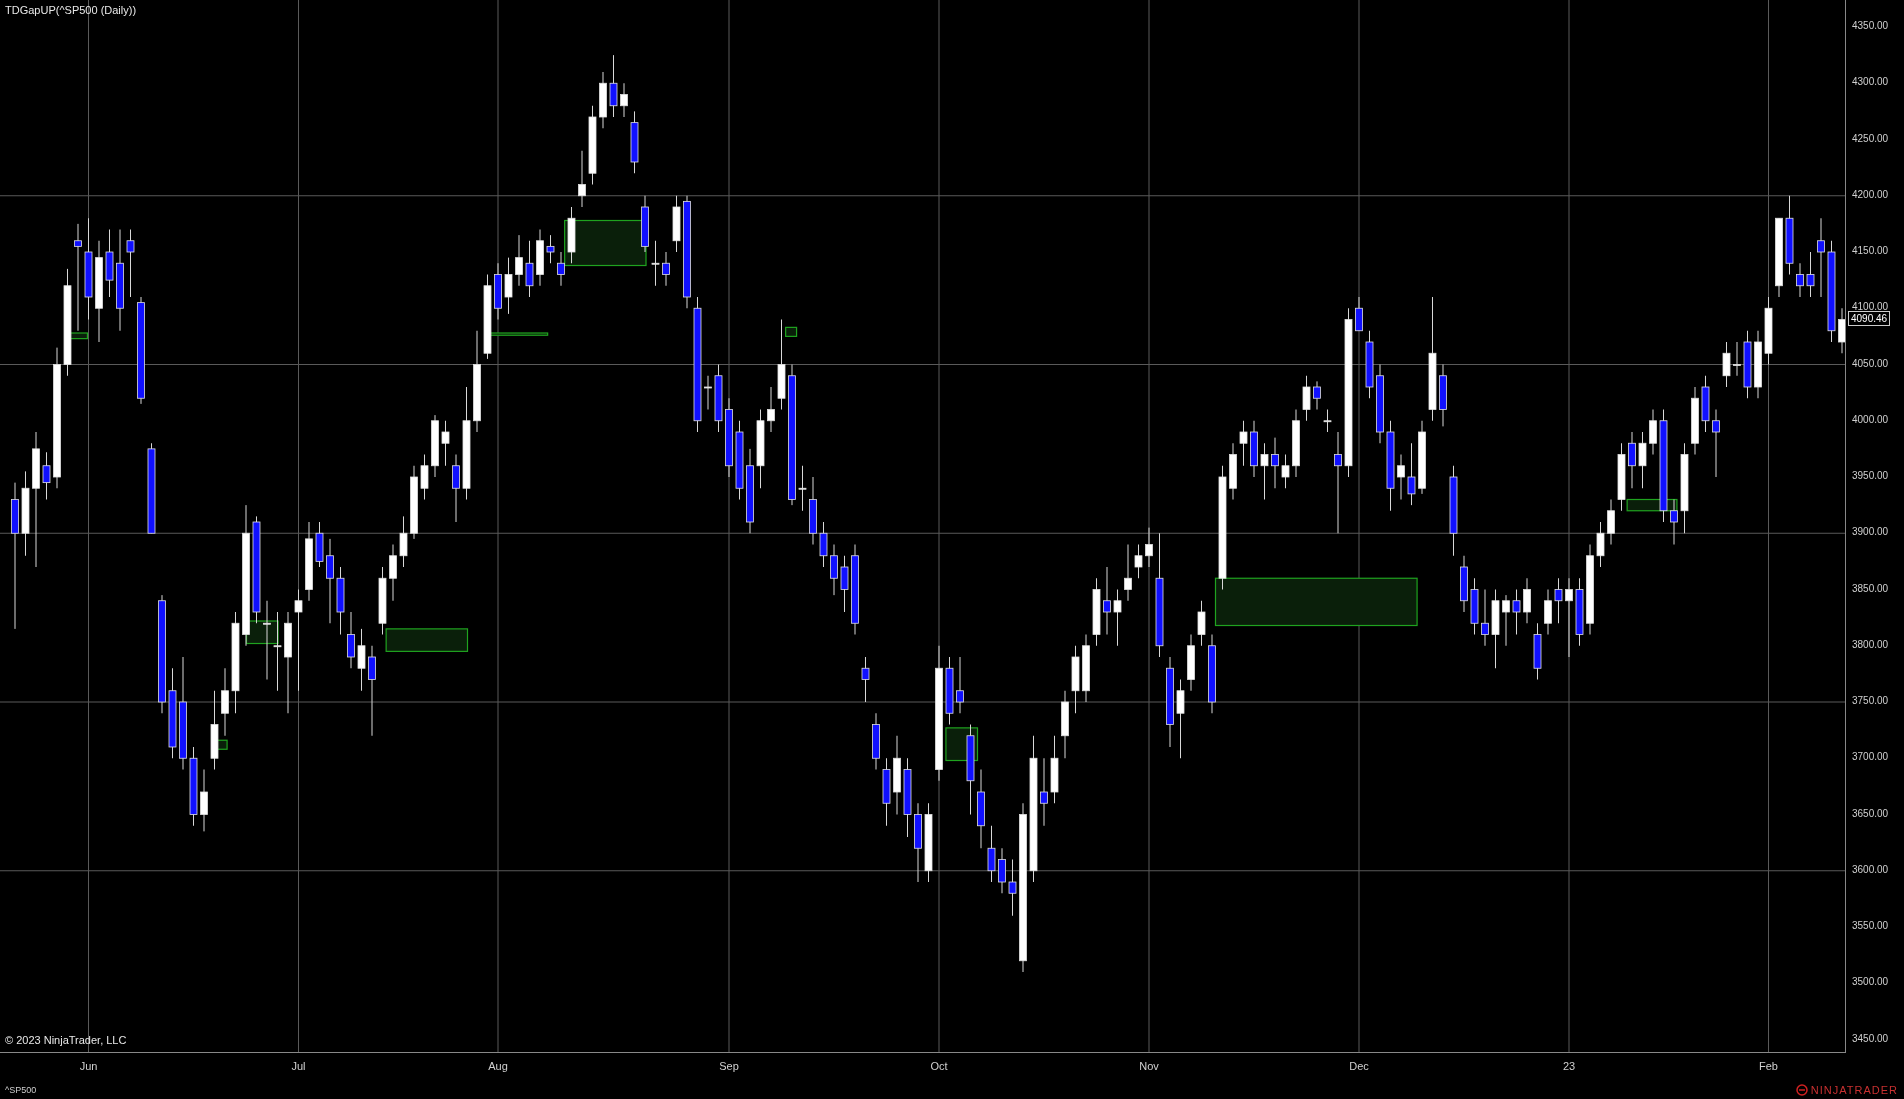 This screenshot has height=1099, width=1904. What do you see at coordinates (1870, 532) in the screenshot?
I see `price-axis-label: 3900.00` at bounding box center [1870, 532].